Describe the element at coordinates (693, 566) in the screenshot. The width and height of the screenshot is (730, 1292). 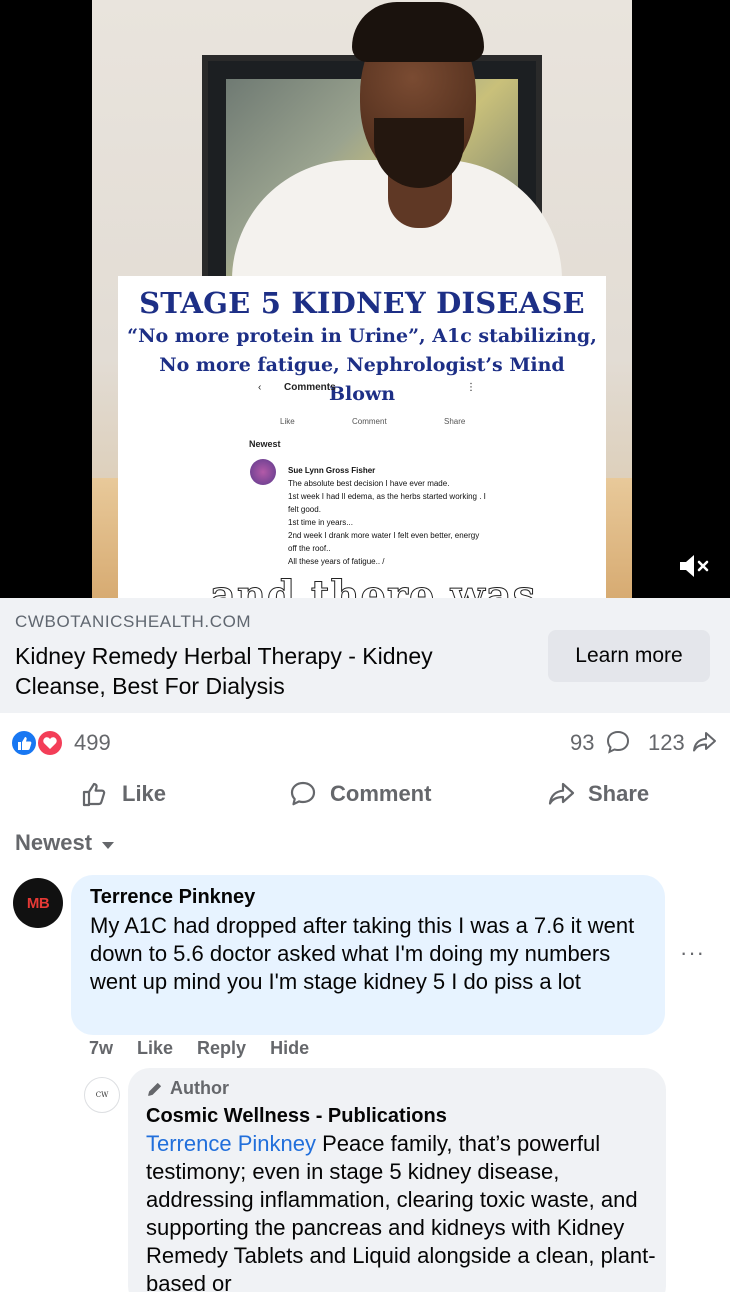
I see `speaker-muted-icon` at that location.